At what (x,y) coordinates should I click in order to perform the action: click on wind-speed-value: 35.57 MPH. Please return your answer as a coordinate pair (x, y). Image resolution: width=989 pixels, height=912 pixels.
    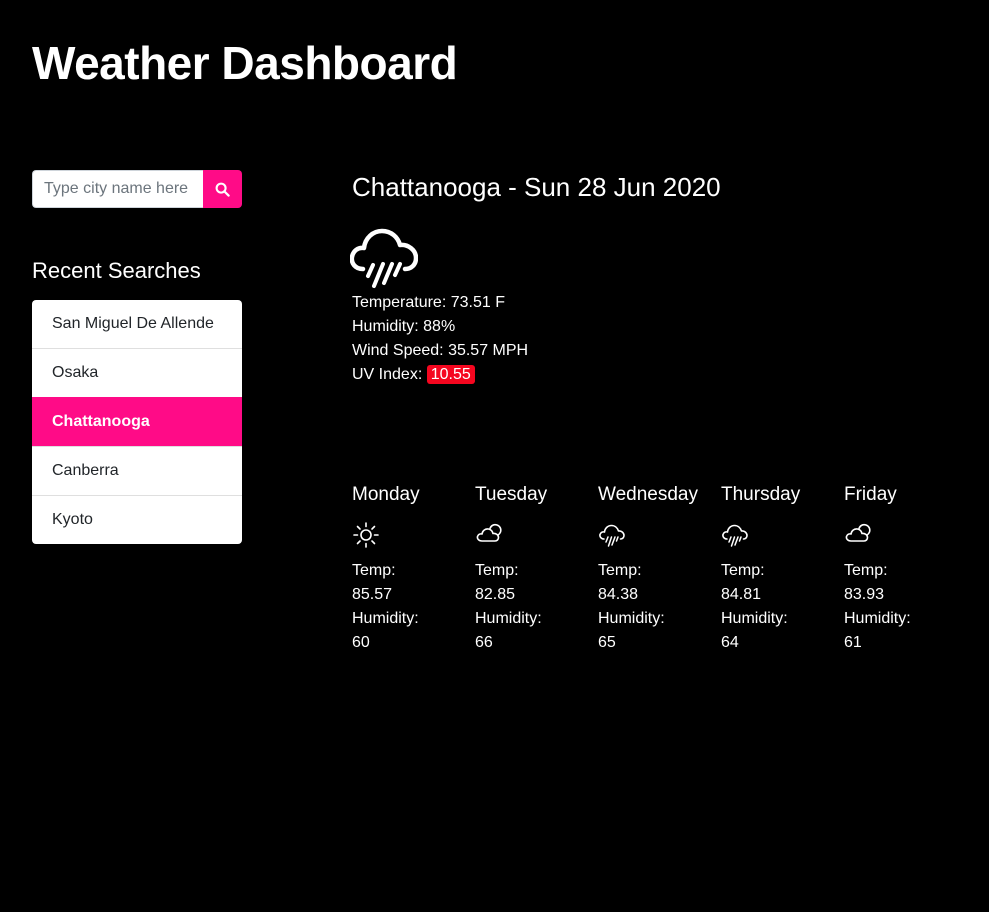
    Looking at the image, I should click on (488, 350).